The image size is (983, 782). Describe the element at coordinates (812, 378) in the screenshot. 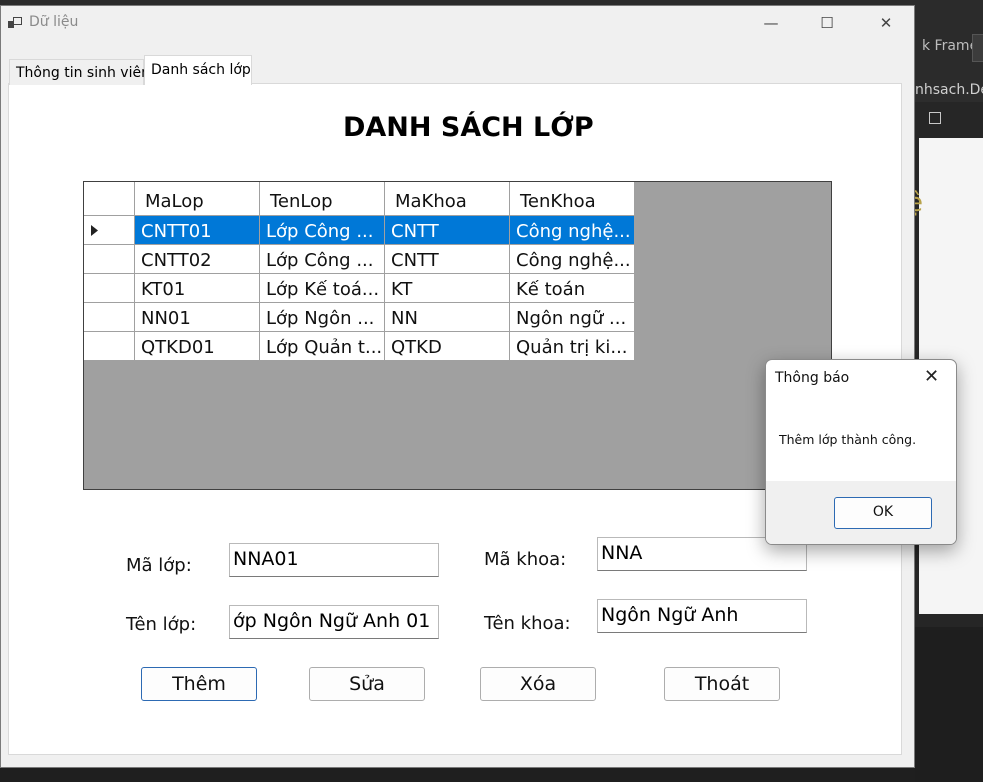

I see `dialog-title: Thông báo` at that location.